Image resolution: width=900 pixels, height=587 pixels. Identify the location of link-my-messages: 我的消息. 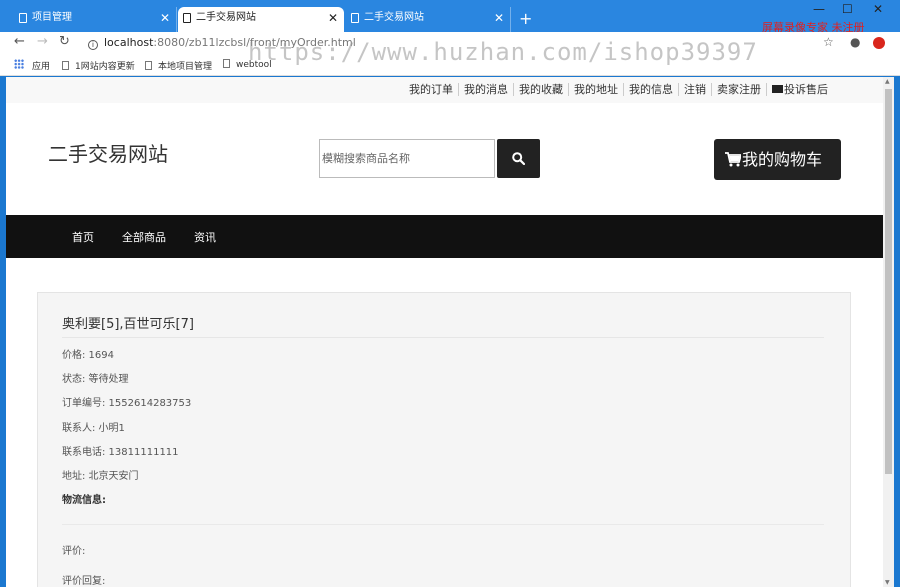
(486, 89).